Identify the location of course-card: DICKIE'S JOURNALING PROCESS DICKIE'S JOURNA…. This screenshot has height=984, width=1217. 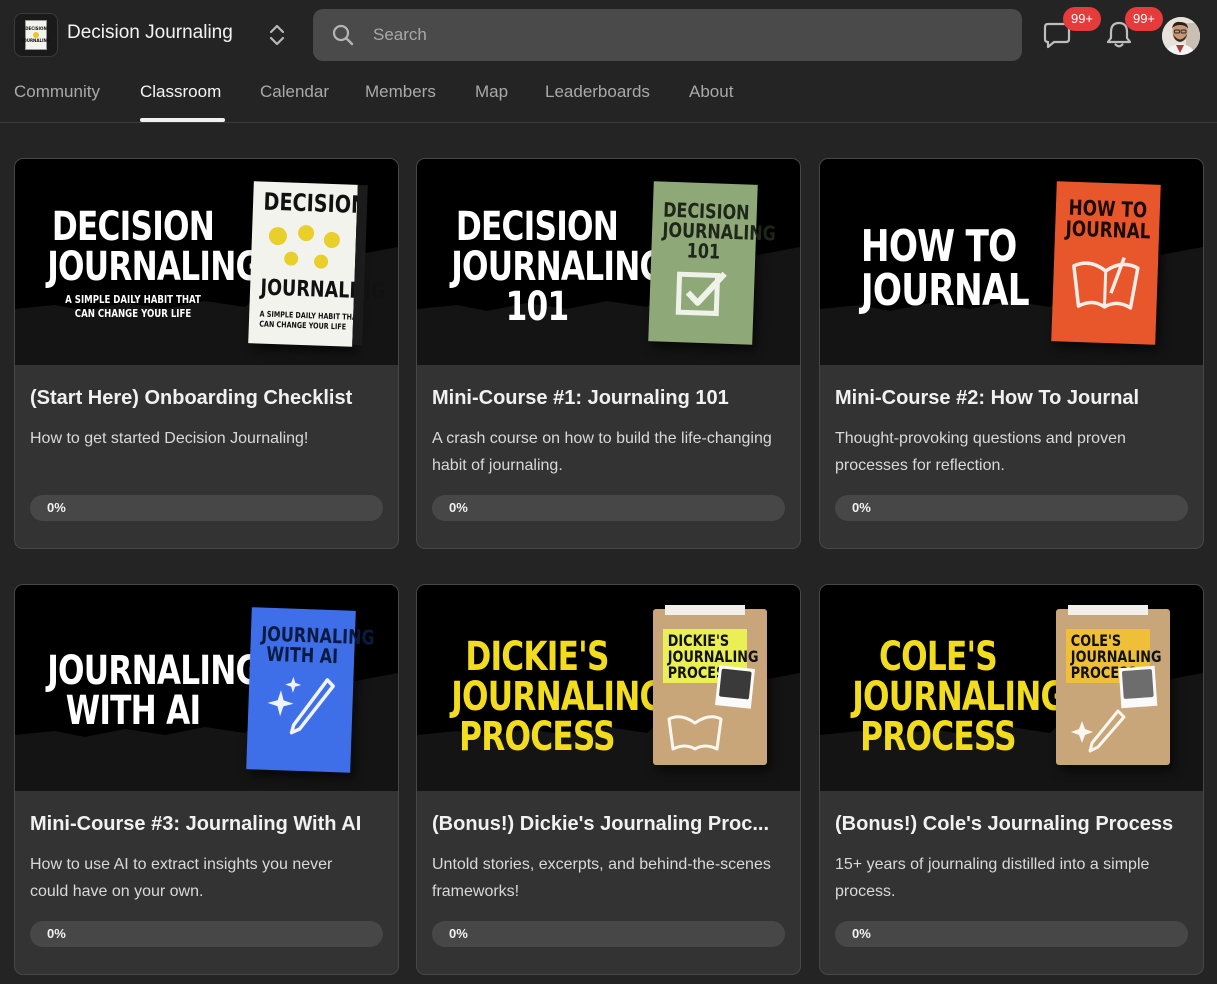
(608, 779).